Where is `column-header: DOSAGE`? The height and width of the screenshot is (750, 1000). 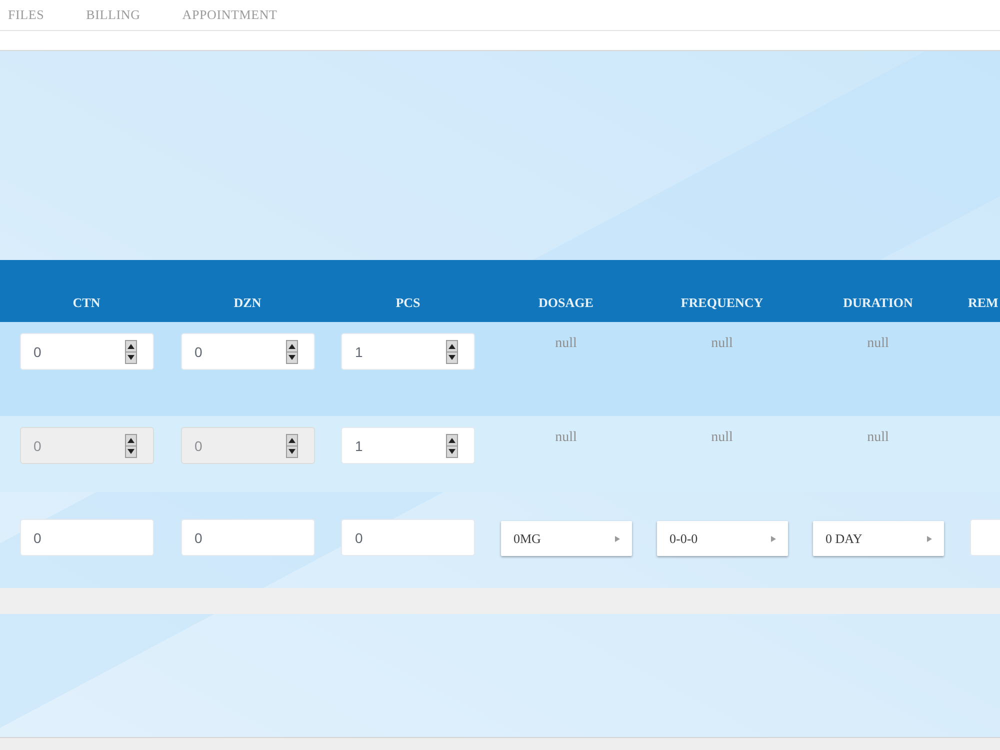
column-header: DOSAGE is located at coordinates (566, 303).